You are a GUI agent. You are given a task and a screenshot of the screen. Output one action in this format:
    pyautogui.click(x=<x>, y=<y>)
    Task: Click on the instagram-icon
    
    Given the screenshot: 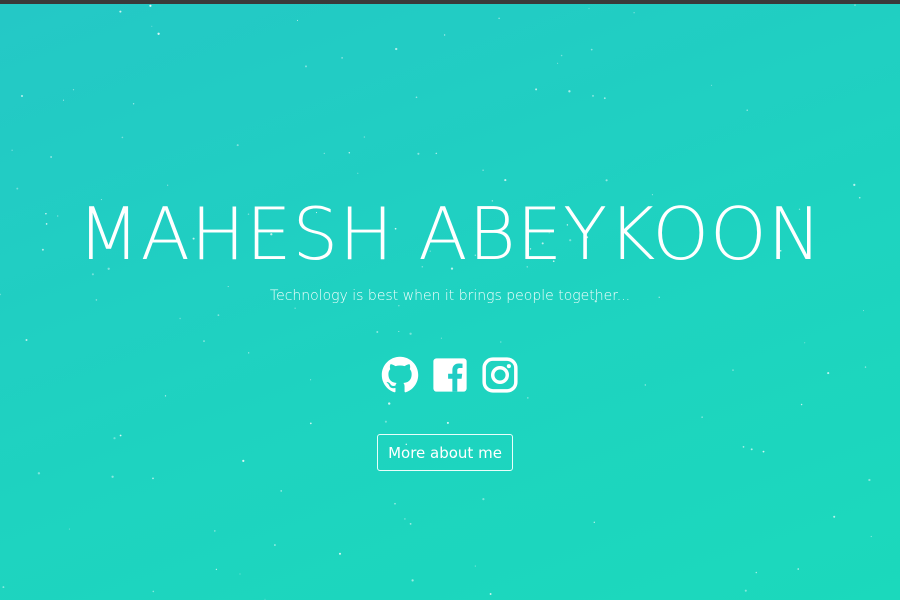 What is the action you would take?
    pyautogui.click(x=500, y=375)
    